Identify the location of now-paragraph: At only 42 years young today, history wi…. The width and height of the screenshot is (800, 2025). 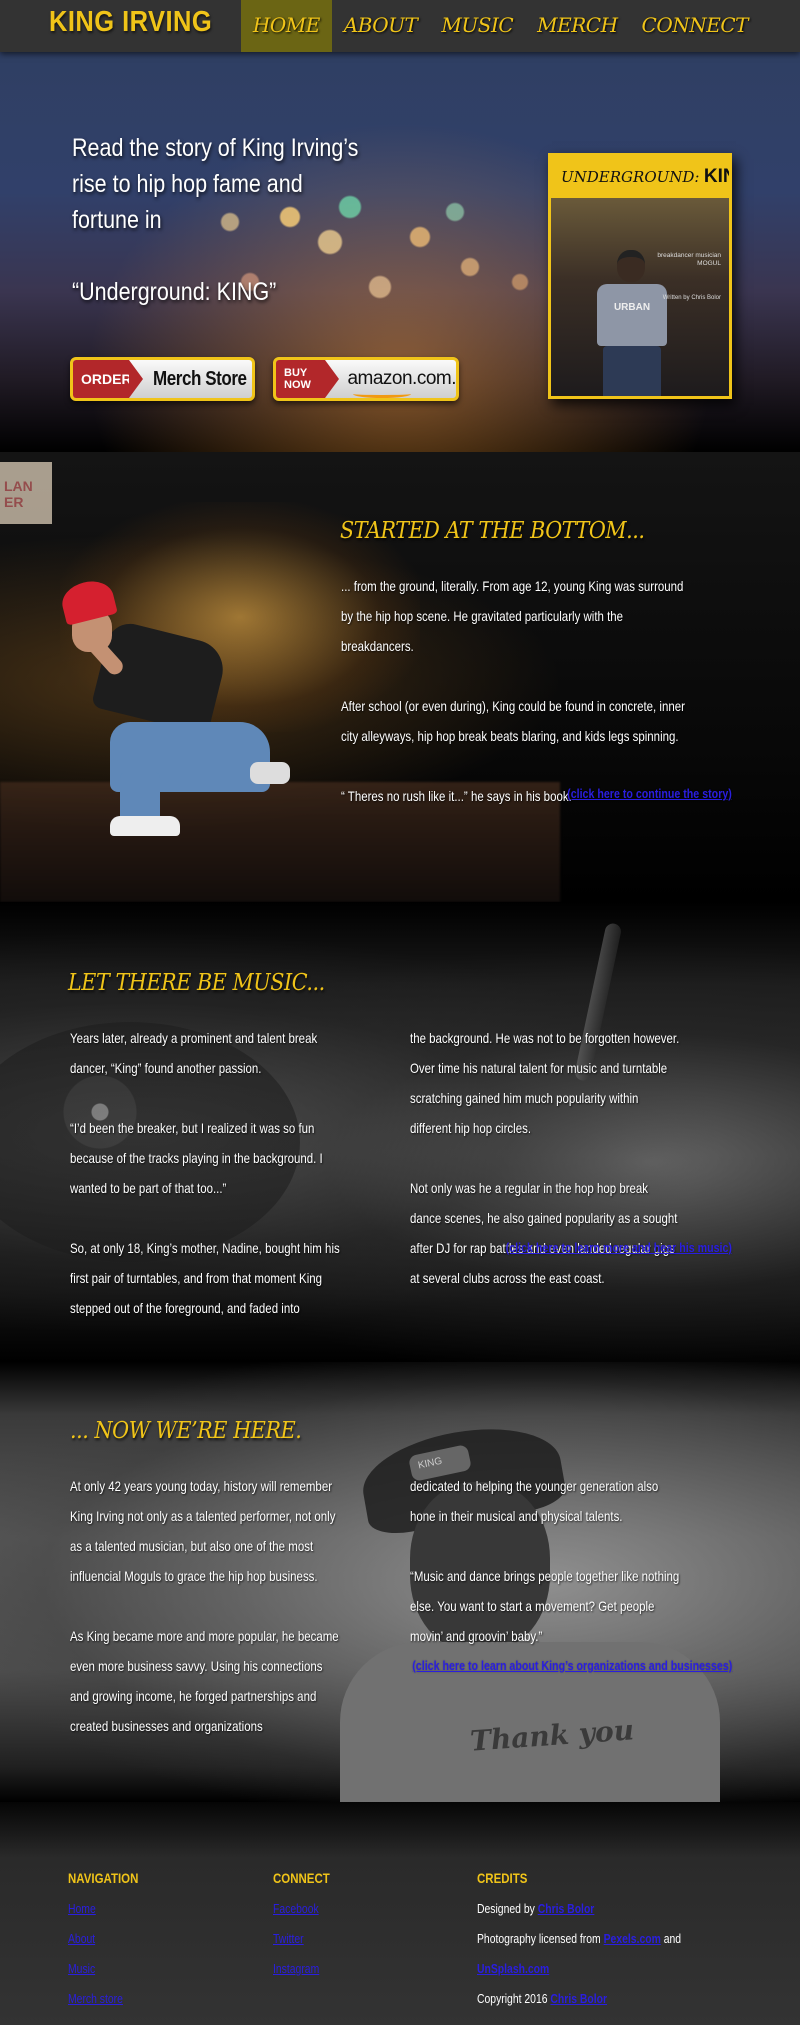
(203, 1531).